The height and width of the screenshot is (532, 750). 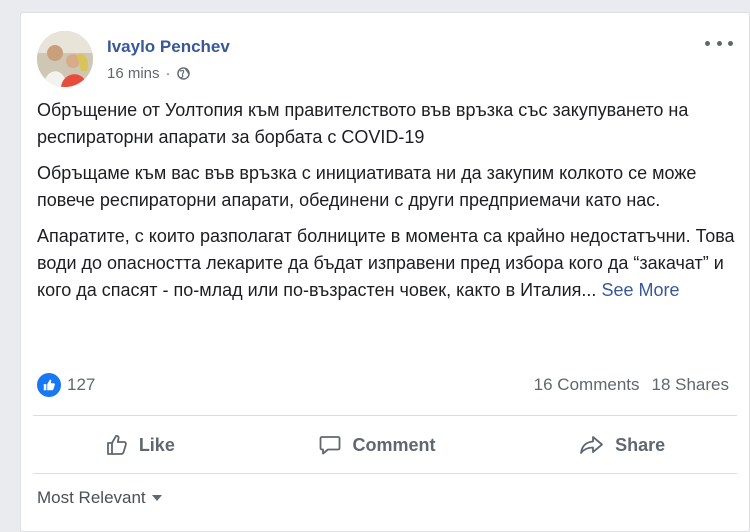 I want to click on avatar-photo, so click(x=65, y=59).